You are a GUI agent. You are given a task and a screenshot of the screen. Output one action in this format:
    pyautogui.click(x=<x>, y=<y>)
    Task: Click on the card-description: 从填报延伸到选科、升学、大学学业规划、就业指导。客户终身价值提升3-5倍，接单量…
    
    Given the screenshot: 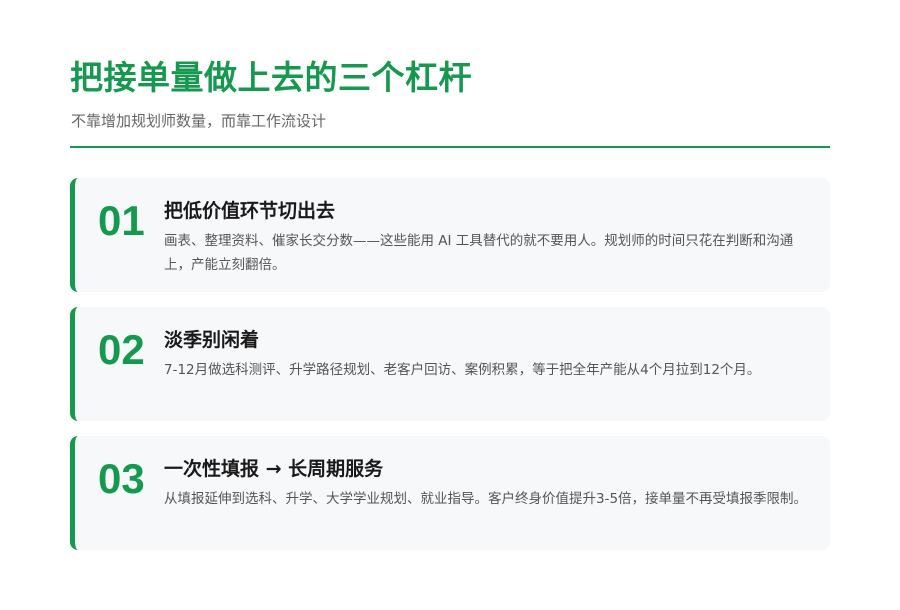 What is the action you would take?
    pyautogui.click(x=486, y=499)
    